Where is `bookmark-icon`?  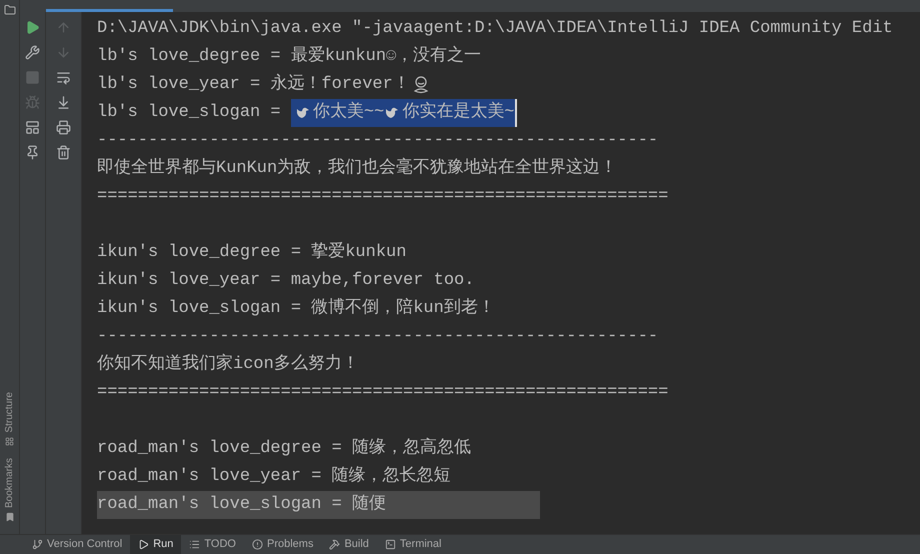
bookmark-icon is located at coordinates (9, 517).